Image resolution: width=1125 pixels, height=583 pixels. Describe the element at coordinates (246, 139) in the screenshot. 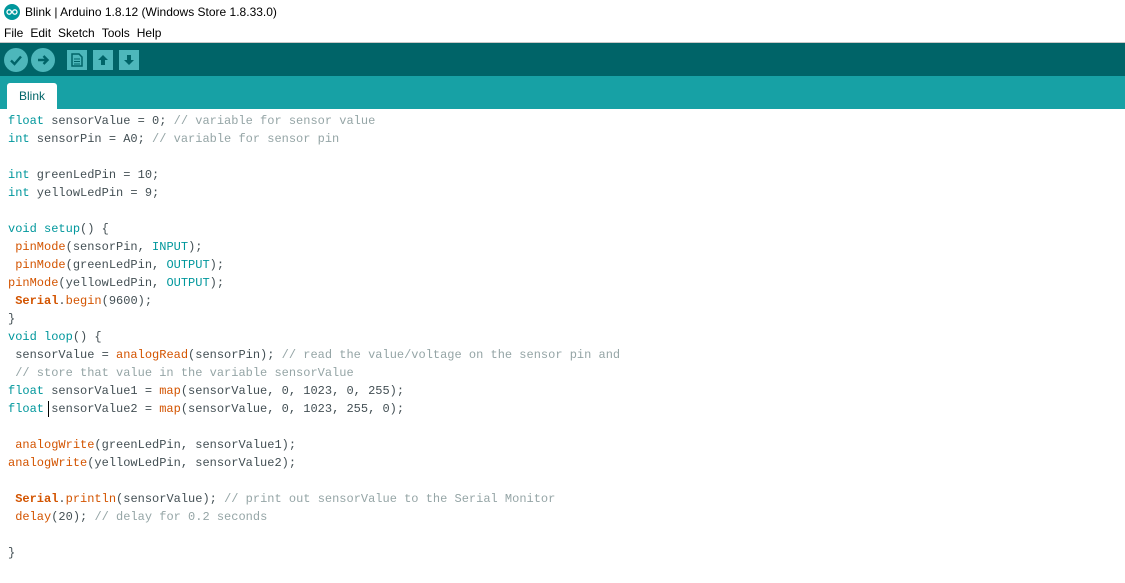

I see `code-token: // variable for sensor pin` at that location.